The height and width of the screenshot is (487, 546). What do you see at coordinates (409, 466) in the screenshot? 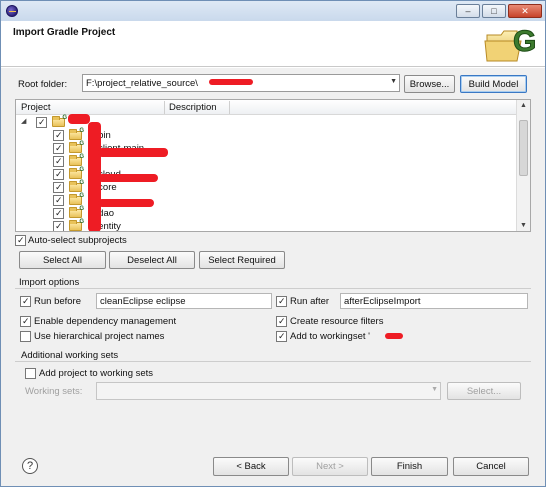
I see `finish-button: Finish` at bounding box center [409, 466].